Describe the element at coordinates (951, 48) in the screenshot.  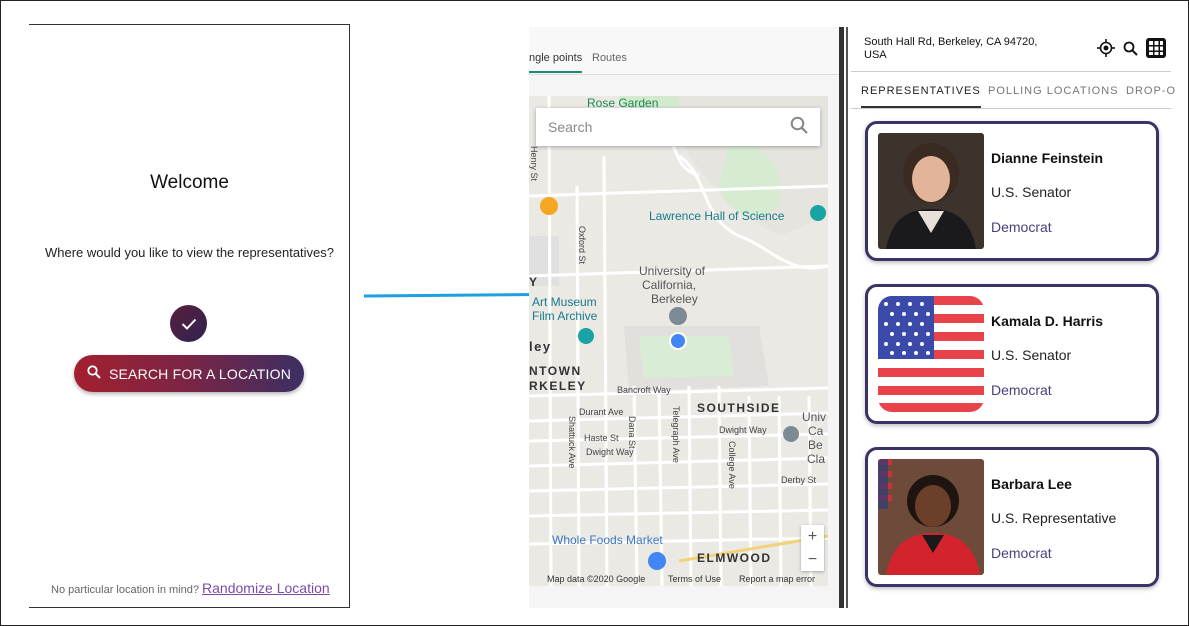
I see `current-address: South Hall Rd, Berkeley, CA 94720, USA` at that location.